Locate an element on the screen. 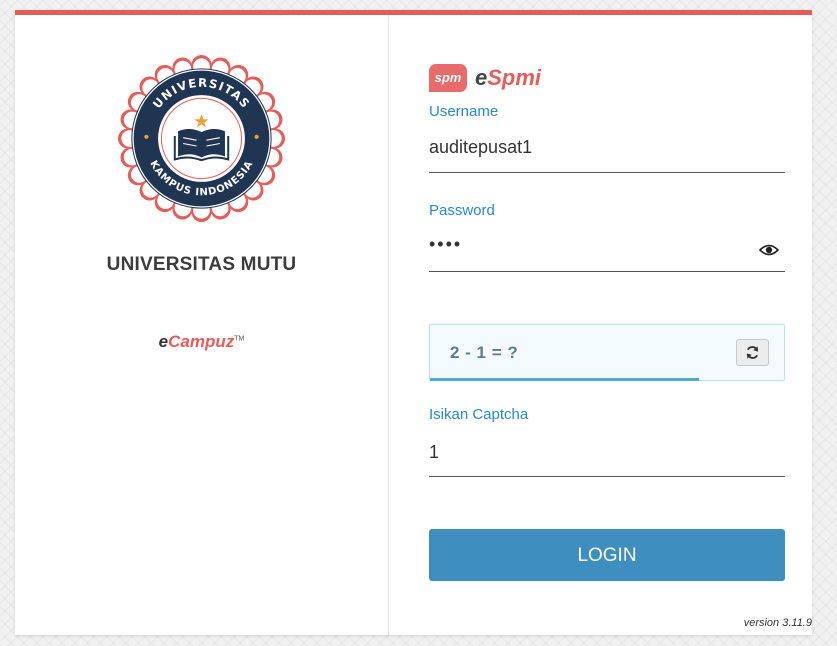 The width and height of the screenshot is (837, 646). ecampuz-tm: TM is located at coordinates (239, 339).